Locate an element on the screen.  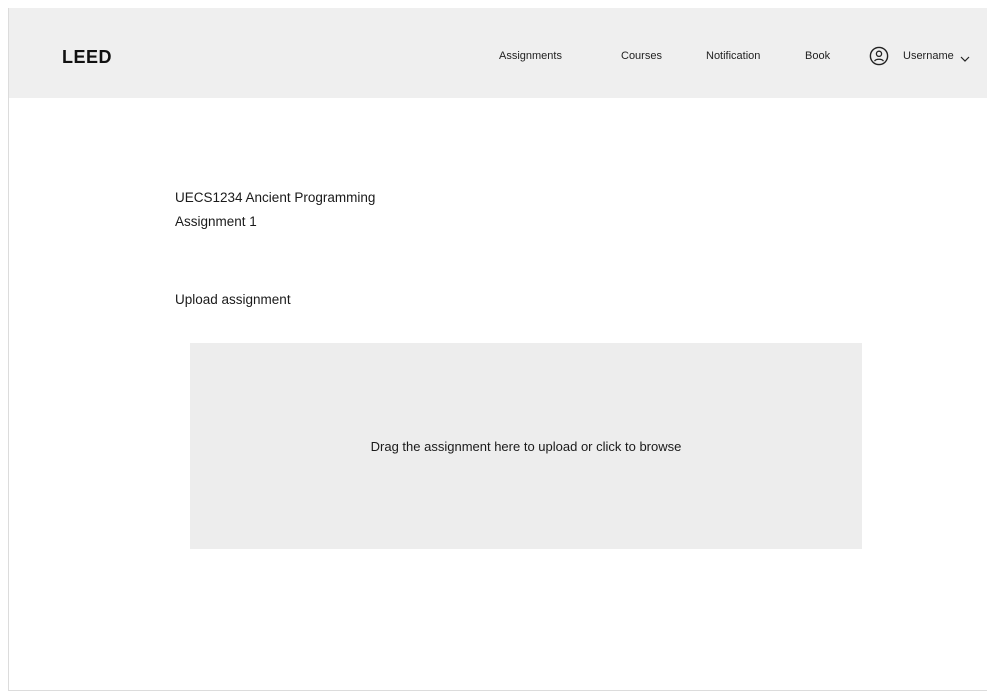
logo: LEED is located at coordinates (87, 57).